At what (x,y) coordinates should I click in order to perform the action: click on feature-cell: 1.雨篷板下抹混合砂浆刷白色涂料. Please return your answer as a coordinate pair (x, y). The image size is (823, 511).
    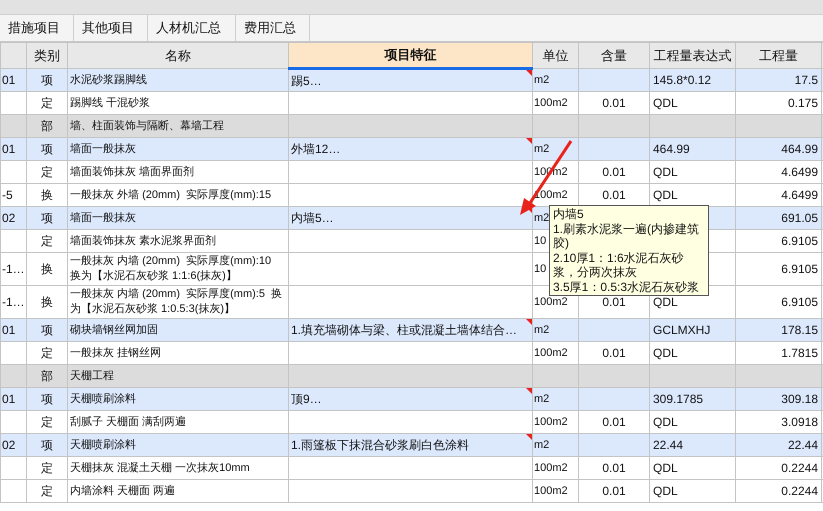
    Looking at the image, I should click on (380, 445).